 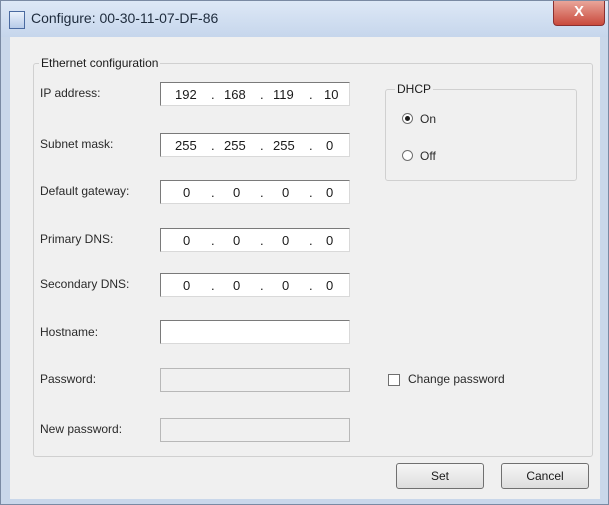 What do you see at coordinates (286, 192) in the screenshot?
I see `gateway-octet-3: 0` at bounding box center [286, 192].